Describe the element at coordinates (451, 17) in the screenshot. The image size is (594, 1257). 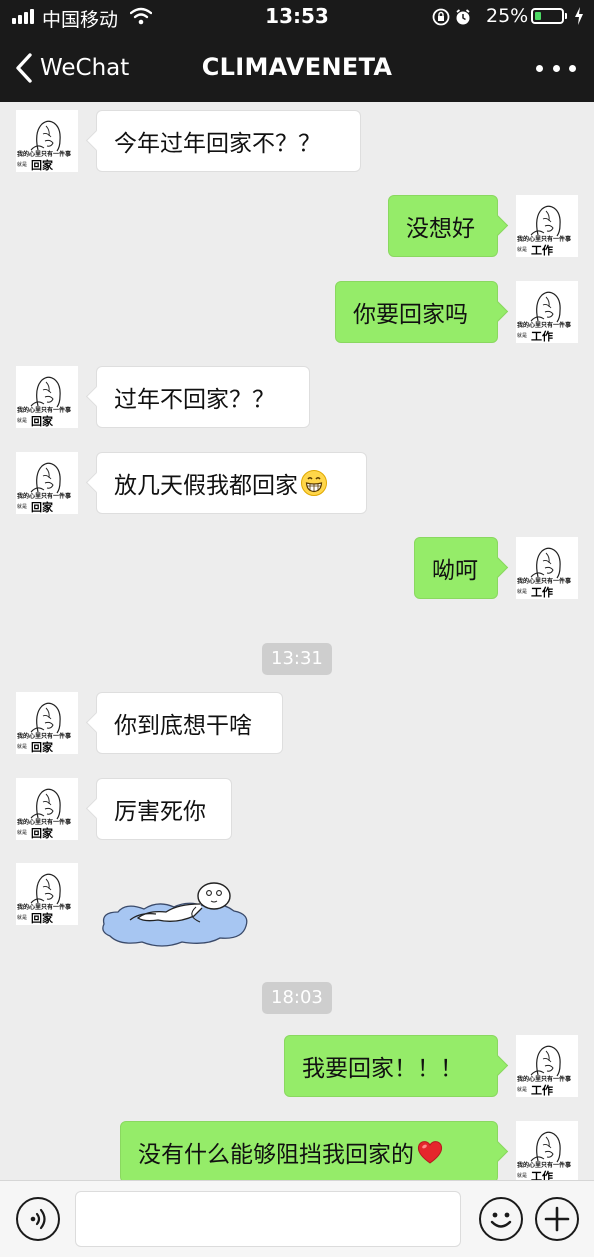
I see `rotation-lock-and-alarm-icons` at that location.